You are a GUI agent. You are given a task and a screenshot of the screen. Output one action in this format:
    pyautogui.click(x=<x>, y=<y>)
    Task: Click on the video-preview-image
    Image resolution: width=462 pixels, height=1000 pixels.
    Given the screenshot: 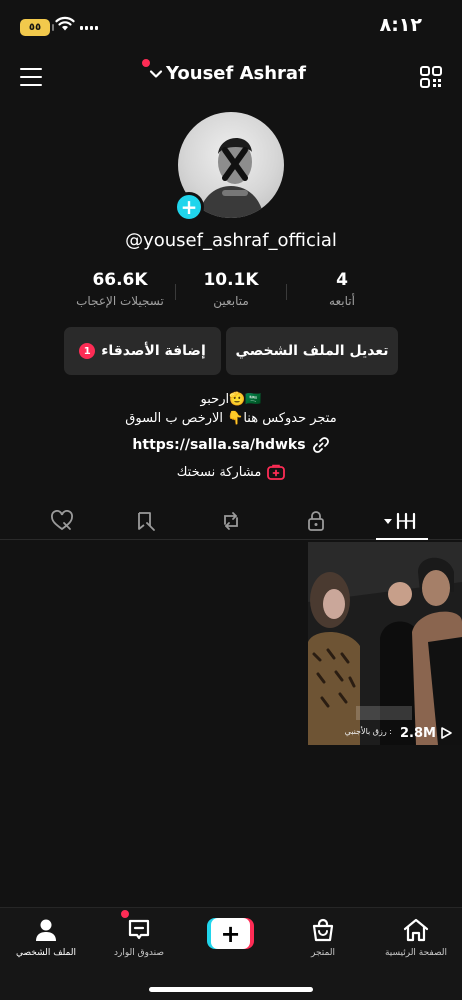 What is the action you would take?
    pyautogui.click(x=385, y=643)
    